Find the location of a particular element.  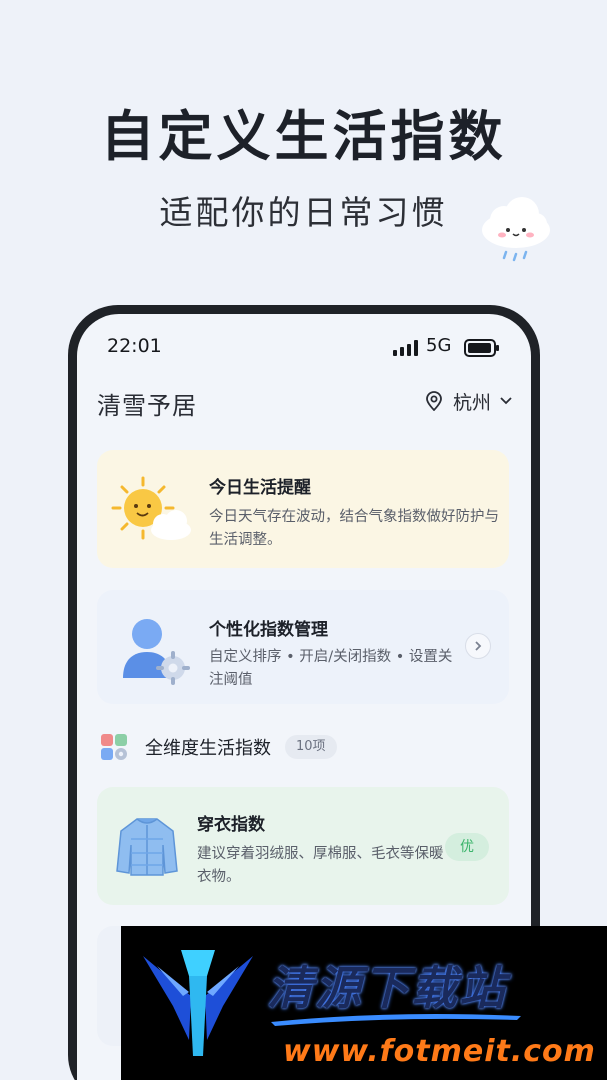

watermark-banner: 清源下载站 www.fotmeit.com is located at coordinates (364, 1003).